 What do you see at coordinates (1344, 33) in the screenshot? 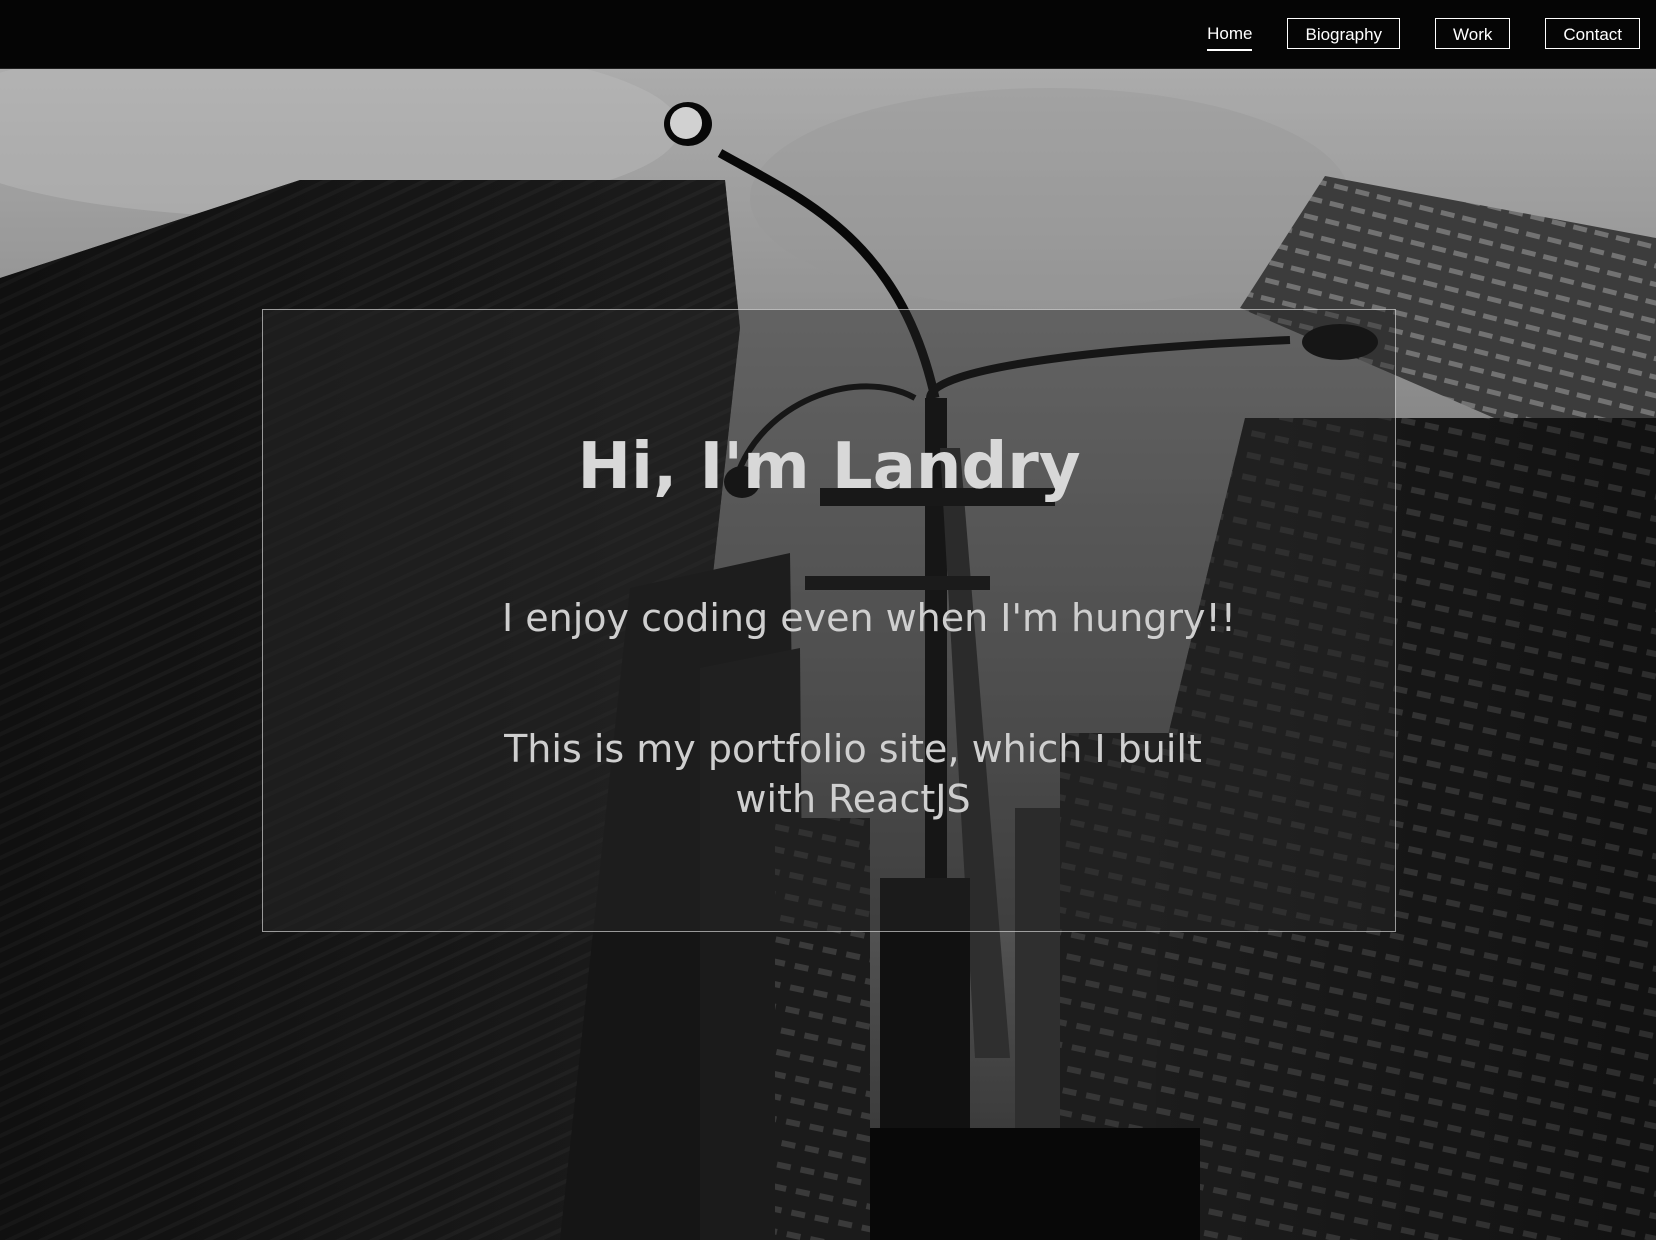
I see `nav-biography-link: Biography` at bounding box center [1344, 33].